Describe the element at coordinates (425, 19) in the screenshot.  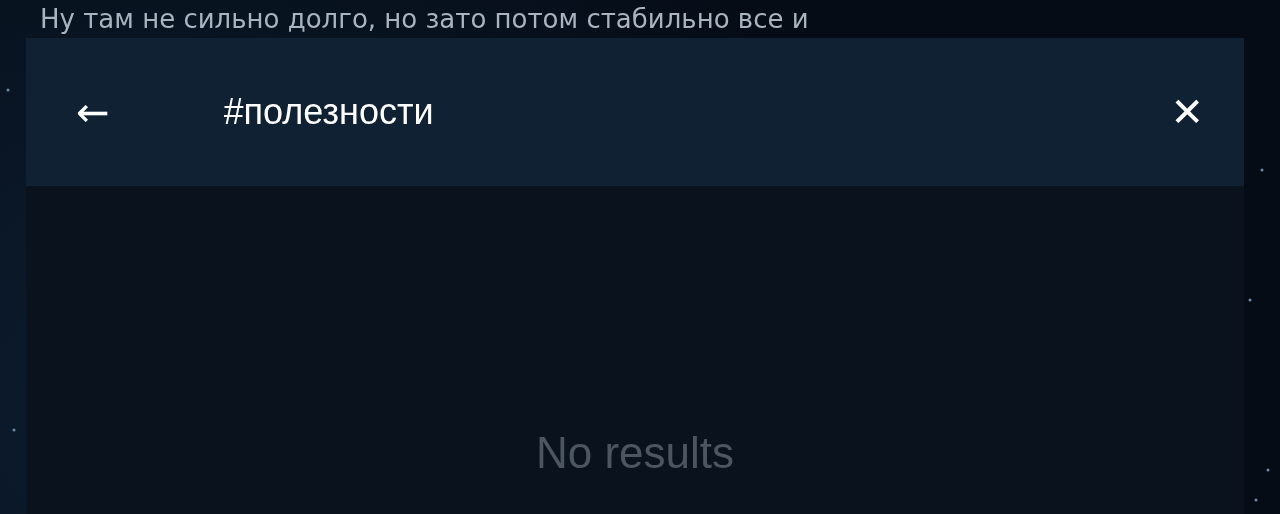
I see `message-text: Ну там не сильно долго, но зато потом стабильно все и` at that location.